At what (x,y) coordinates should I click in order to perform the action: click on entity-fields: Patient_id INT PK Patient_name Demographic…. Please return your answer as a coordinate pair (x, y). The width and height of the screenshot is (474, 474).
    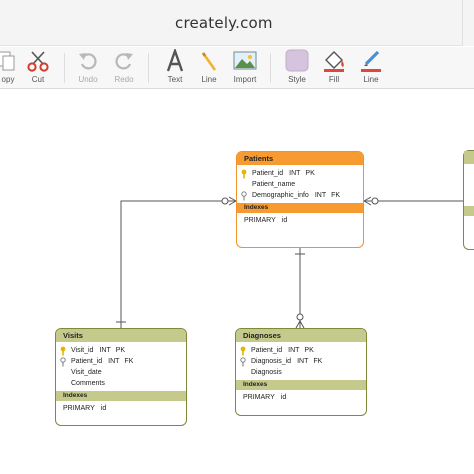
    Looking at the image, I should click on (300, 184).